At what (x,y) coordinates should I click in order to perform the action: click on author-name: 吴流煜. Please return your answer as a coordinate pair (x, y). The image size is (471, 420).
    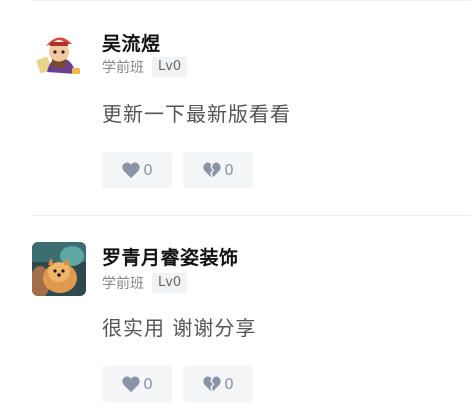
    Looking at the image, I should click on (131, 42).